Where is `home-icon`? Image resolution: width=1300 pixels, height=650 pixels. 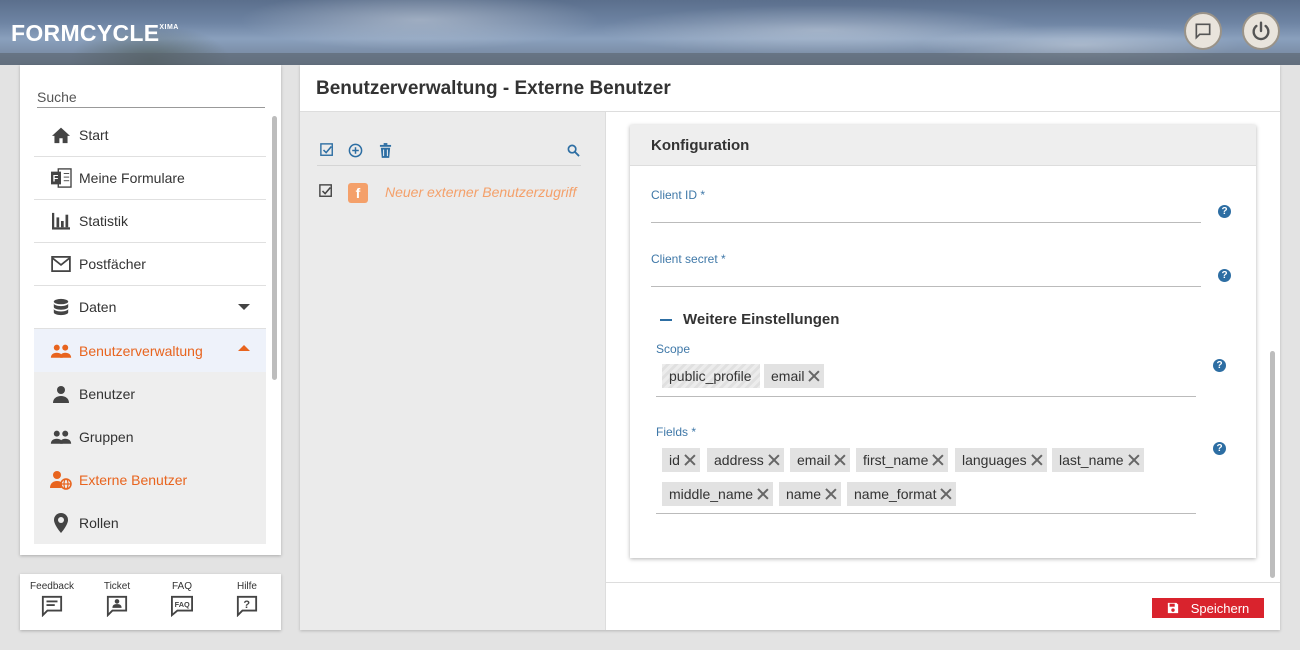
home-icon is located at coordinates (61, 135).